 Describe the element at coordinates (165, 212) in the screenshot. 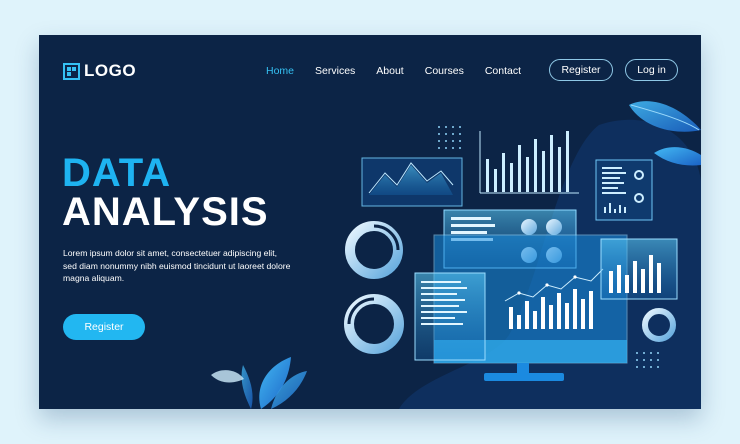

I see `hero-title-line2: ANALYSIS` at that location.